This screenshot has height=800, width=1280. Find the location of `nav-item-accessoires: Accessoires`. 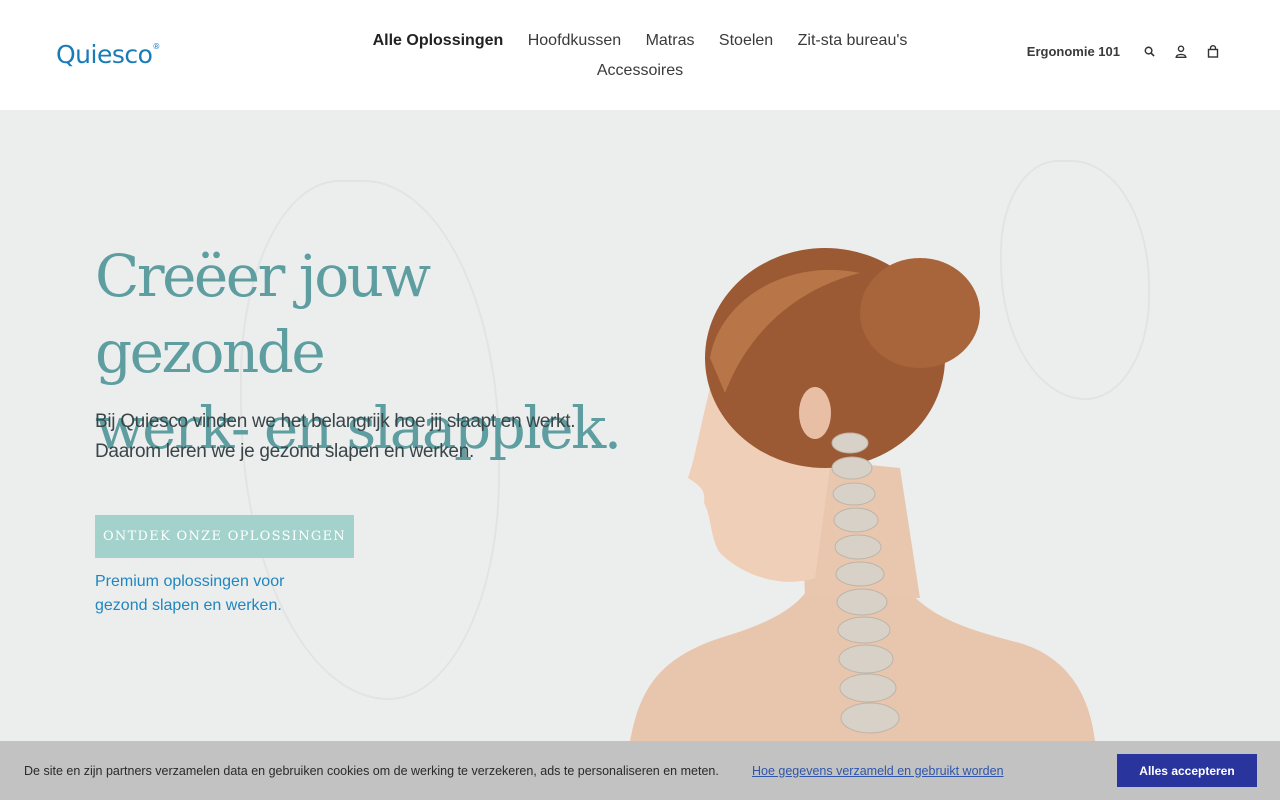

nav-item-accessoires: Accessoires is located at coordinates (640, 71).